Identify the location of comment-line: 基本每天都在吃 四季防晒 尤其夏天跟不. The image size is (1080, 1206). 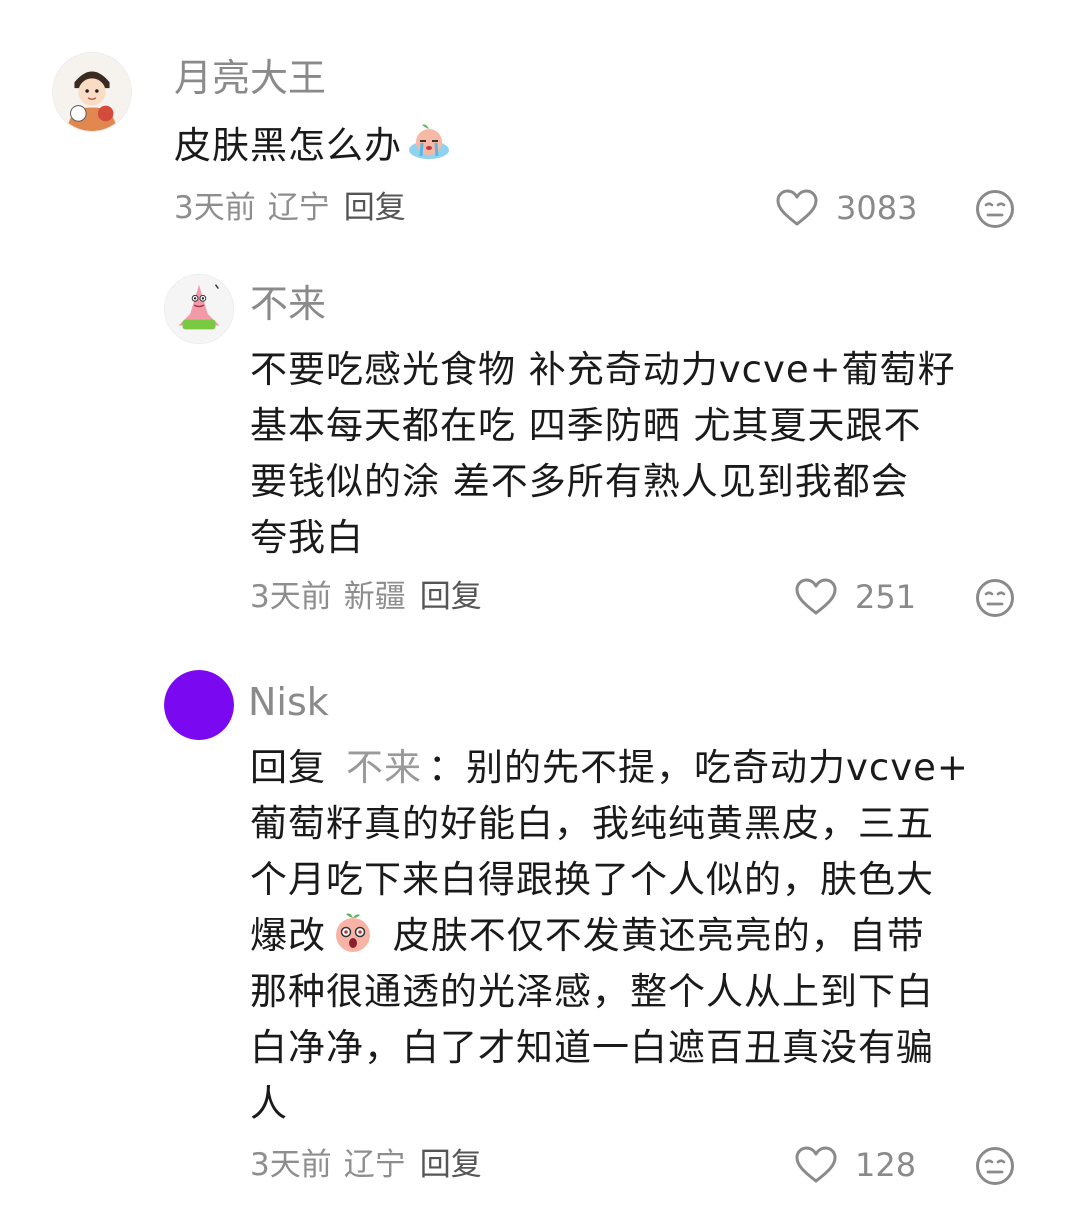
(586, 425).